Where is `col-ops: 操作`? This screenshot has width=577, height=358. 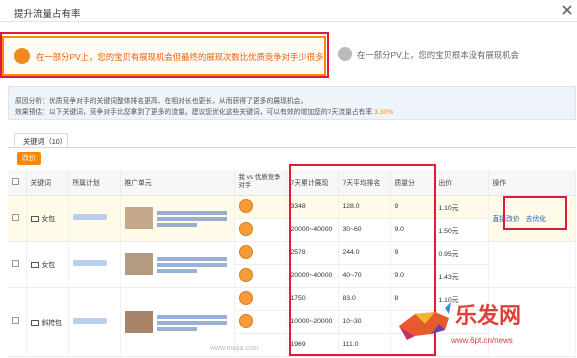 col-ops: 操作 is located at coordinates (532, 183).